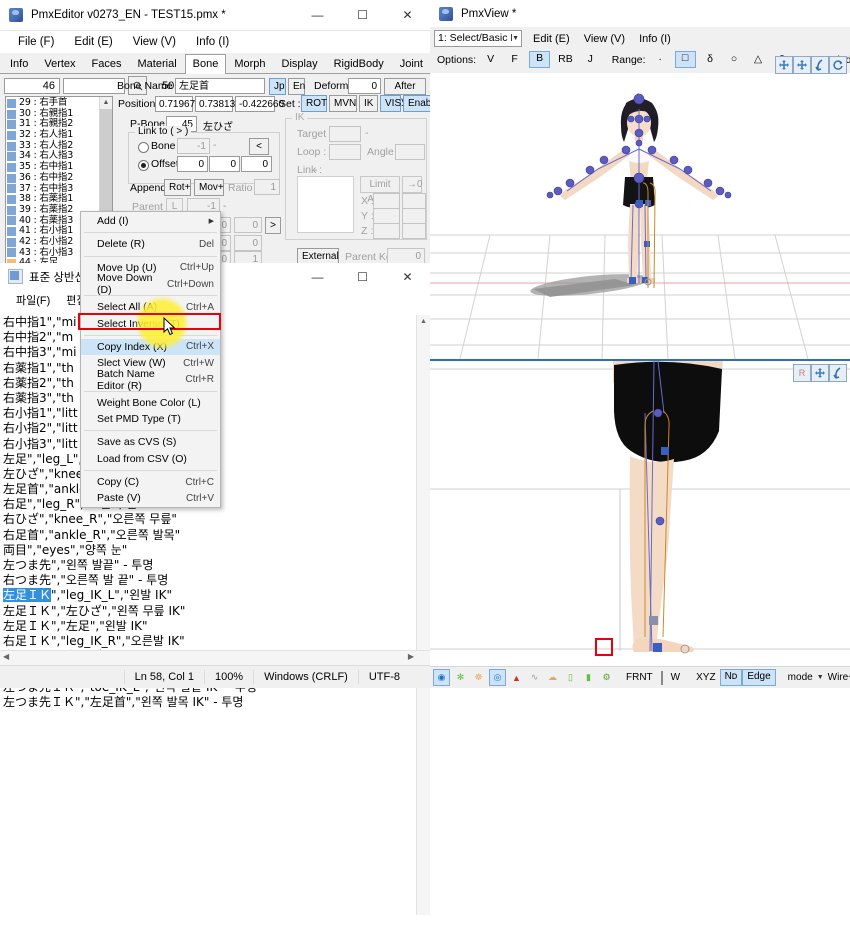  What do you see at coordinates (93, 42) in the screenshot?
I see `editor-menu-1: Edit (E)` at bounding box center [93, 42].